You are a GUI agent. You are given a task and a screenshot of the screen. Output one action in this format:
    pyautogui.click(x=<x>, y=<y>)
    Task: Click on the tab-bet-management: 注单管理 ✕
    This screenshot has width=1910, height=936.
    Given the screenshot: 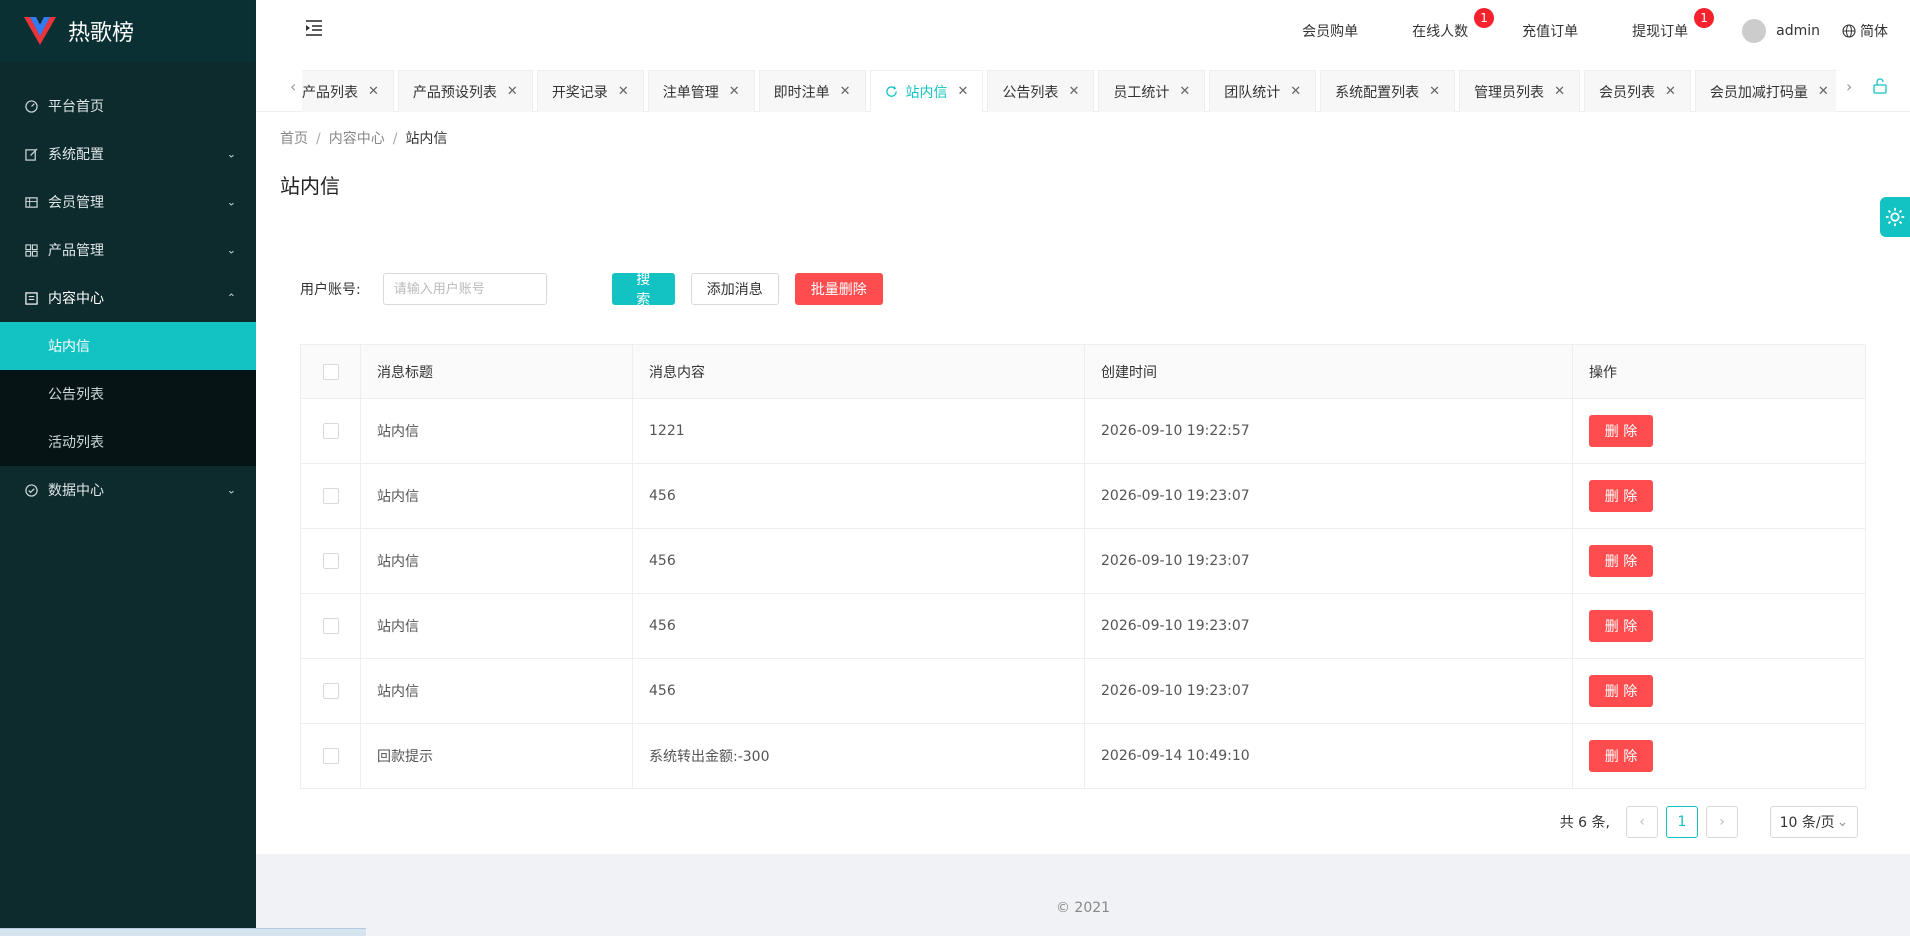 What is the action you would take?
    pyautogui.click(x=701, y=91)
    